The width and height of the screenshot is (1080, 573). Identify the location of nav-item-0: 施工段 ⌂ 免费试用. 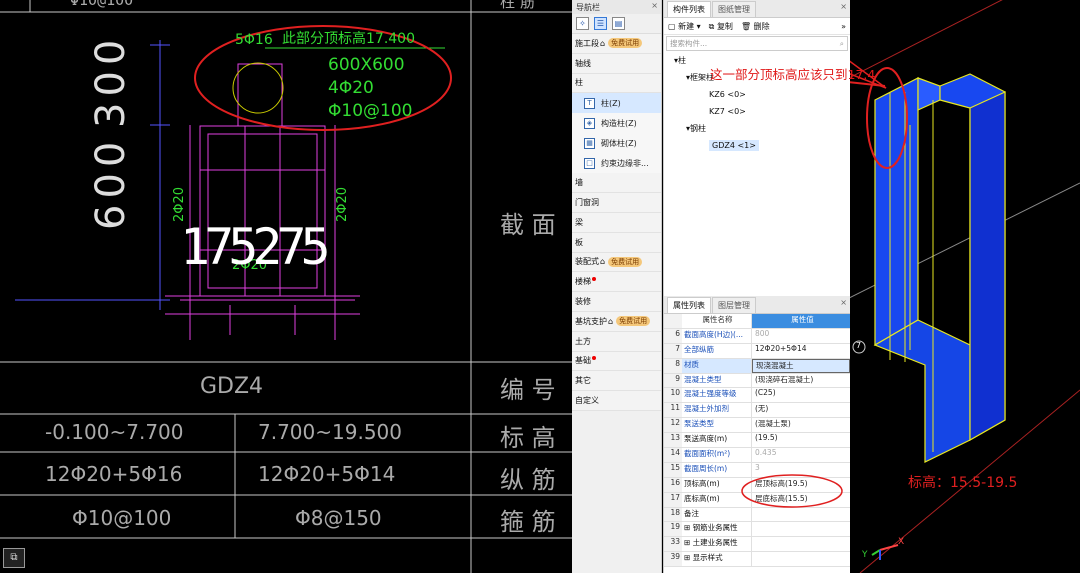
(616, 44).